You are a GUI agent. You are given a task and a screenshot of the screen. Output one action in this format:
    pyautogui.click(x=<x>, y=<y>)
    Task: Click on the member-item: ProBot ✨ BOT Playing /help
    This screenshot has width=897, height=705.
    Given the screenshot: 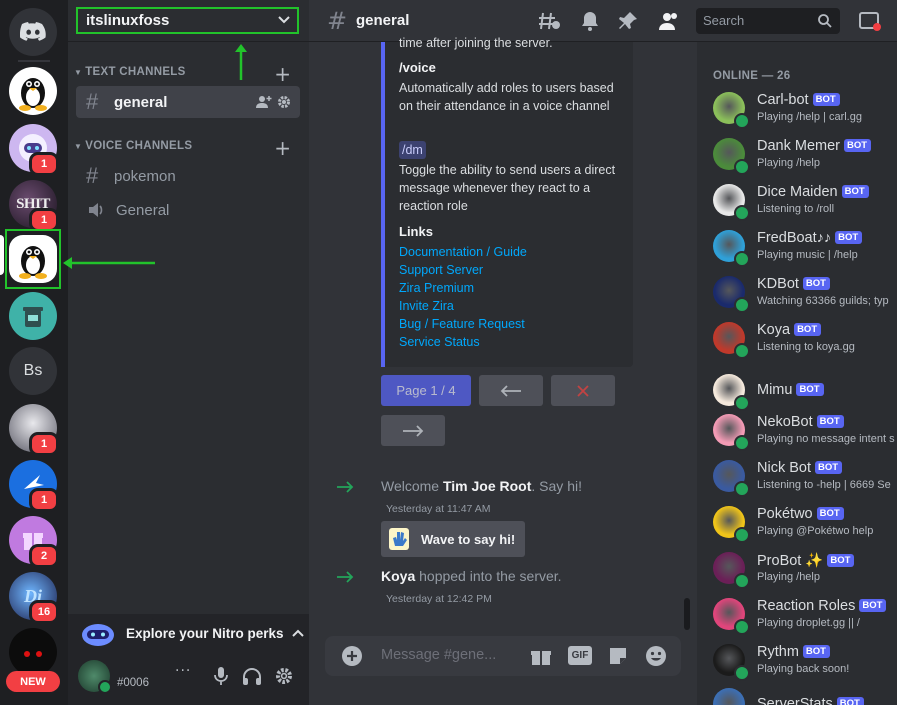 What is the action you would take?
    pyautogui.click(x=805, y=573)
    